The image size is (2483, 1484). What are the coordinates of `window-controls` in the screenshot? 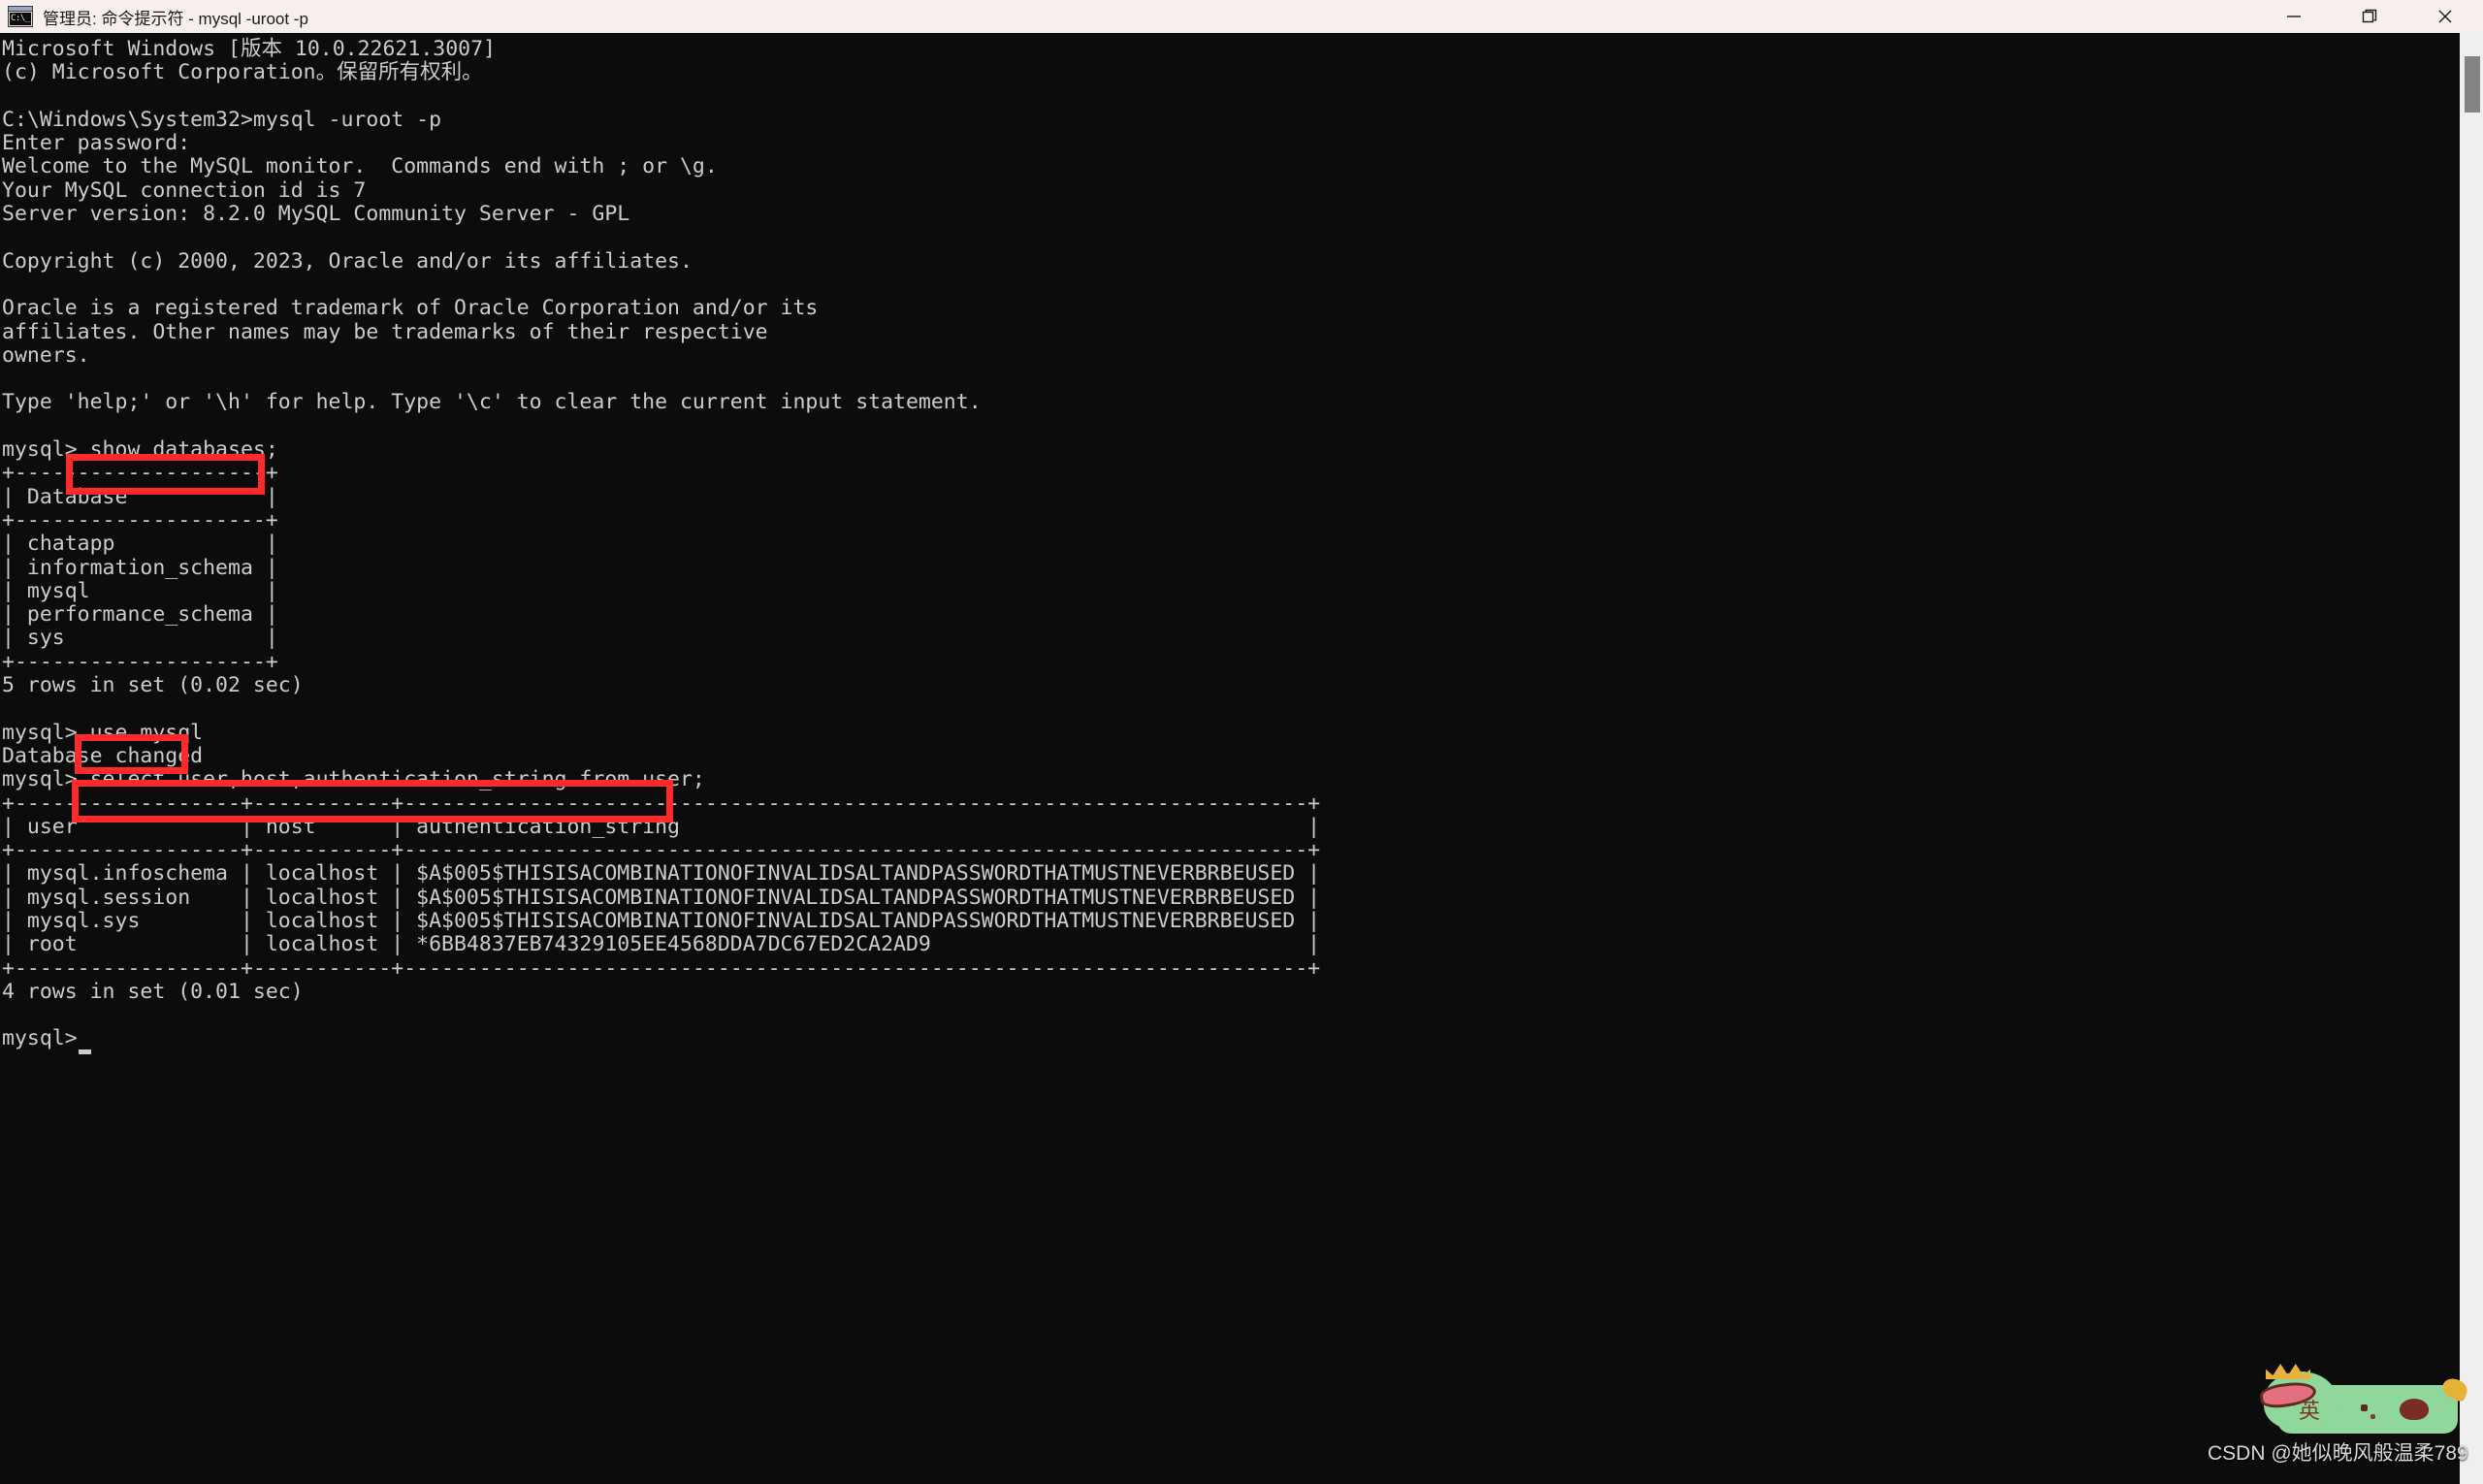 It's located at (2370, 16).